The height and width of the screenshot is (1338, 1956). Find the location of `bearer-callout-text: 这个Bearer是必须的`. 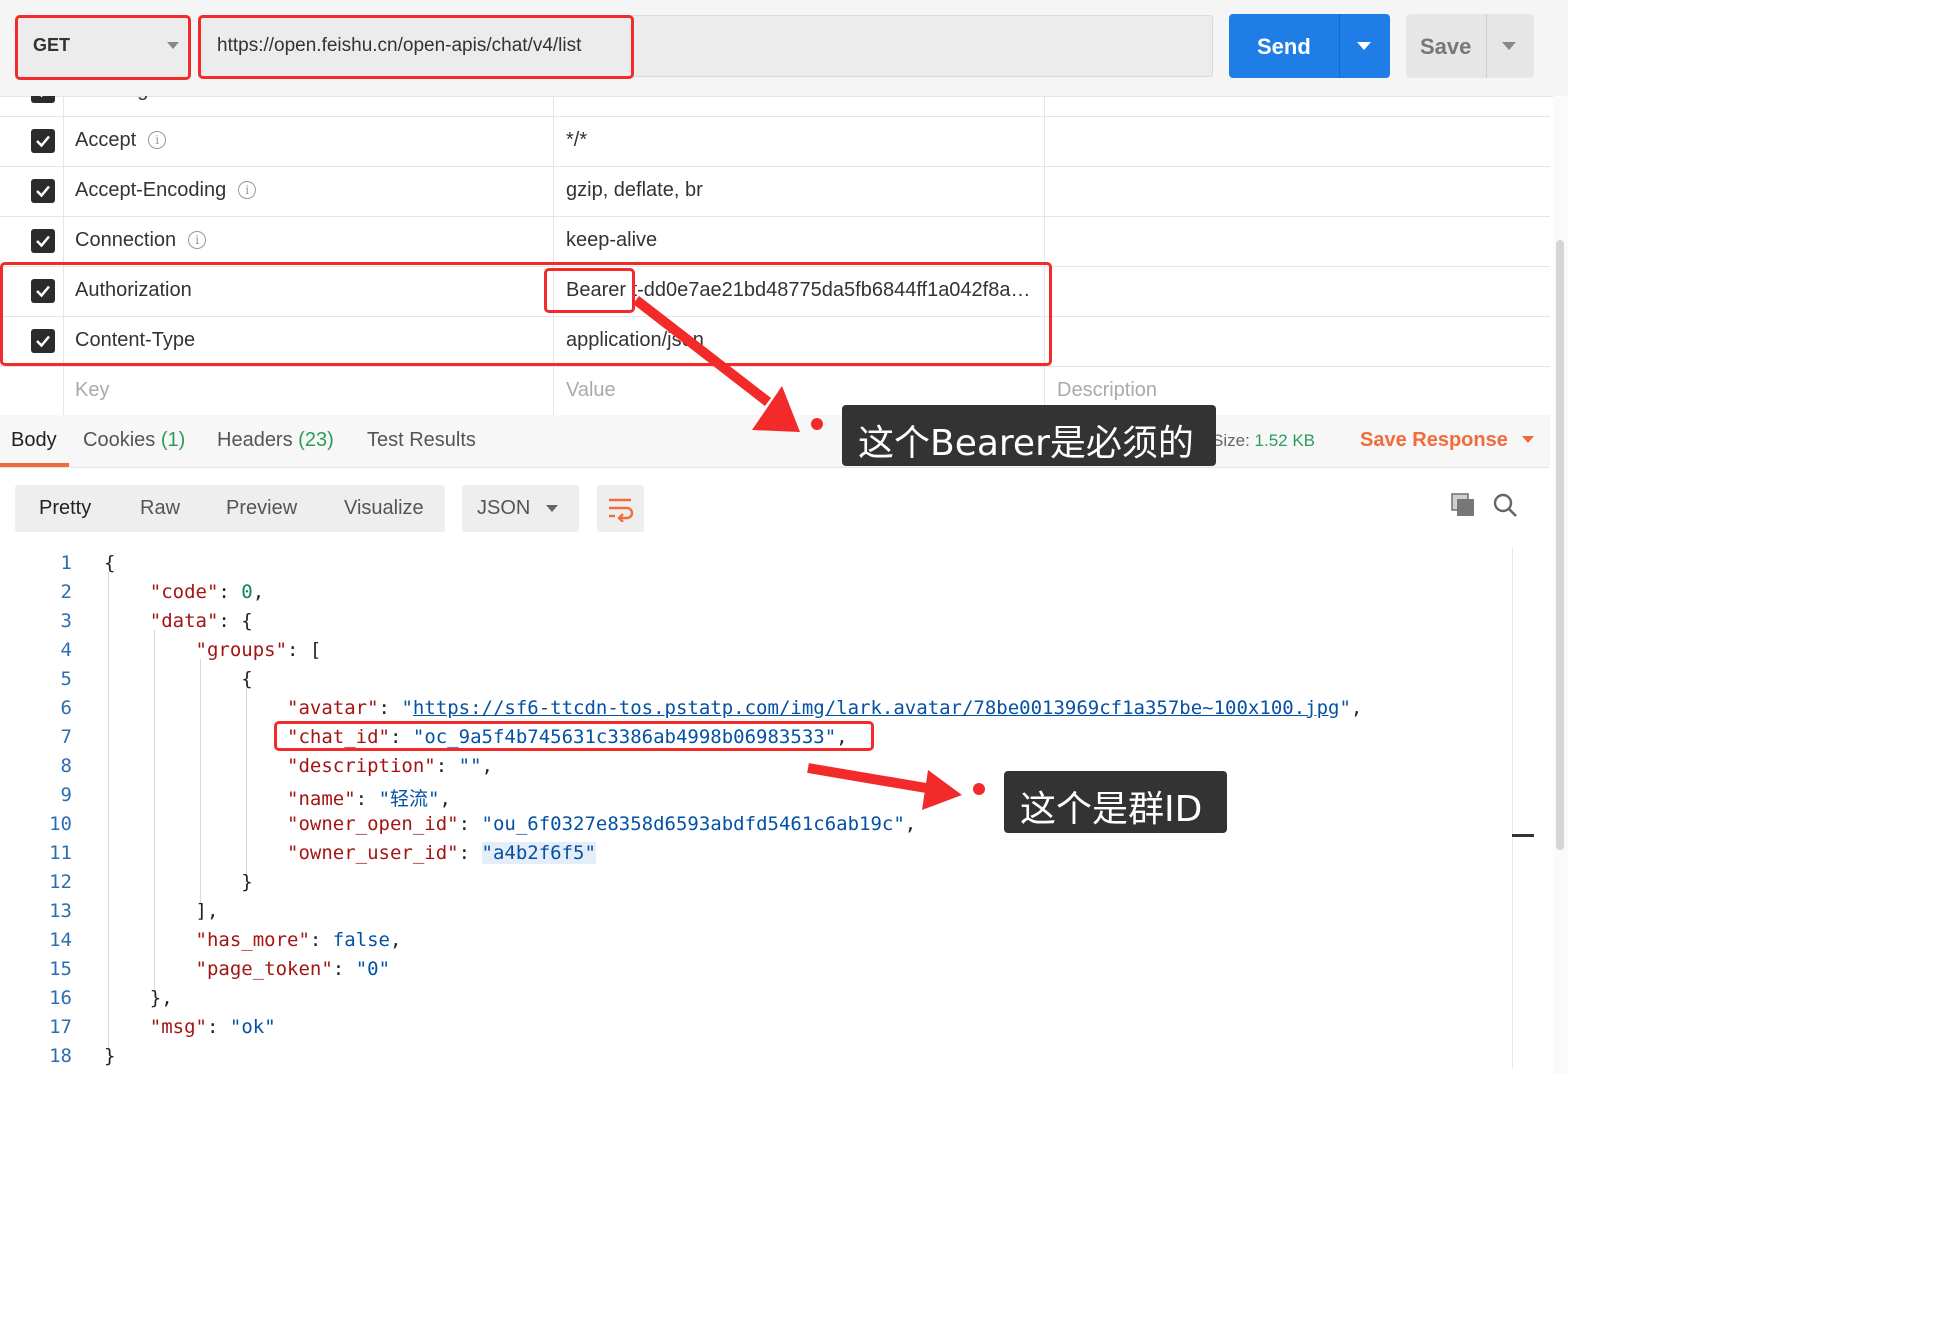

bearer-callout-text: 这个Bearer是必须的 is located at coordinates (1026, 443).